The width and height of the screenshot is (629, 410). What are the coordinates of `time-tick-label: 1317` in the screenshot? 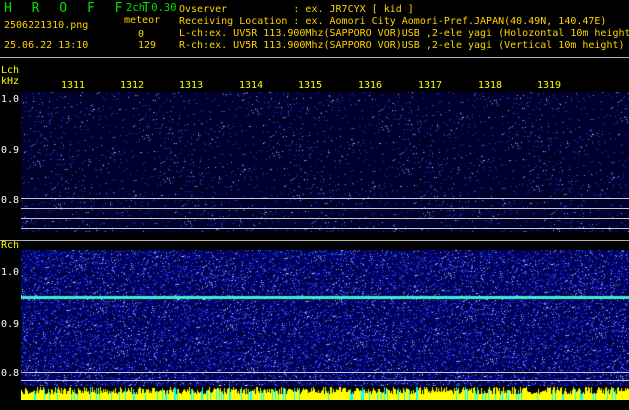 It's located at (430, 85).